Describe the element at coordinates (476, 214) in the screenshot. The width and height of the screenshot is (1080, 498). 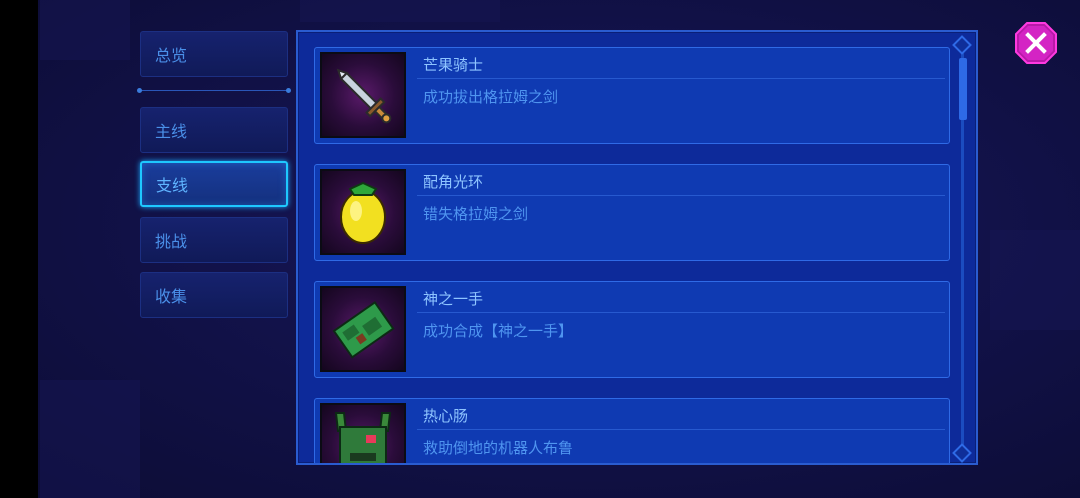
I see `achievement-description: 错失格拉姆之剑` at that location.